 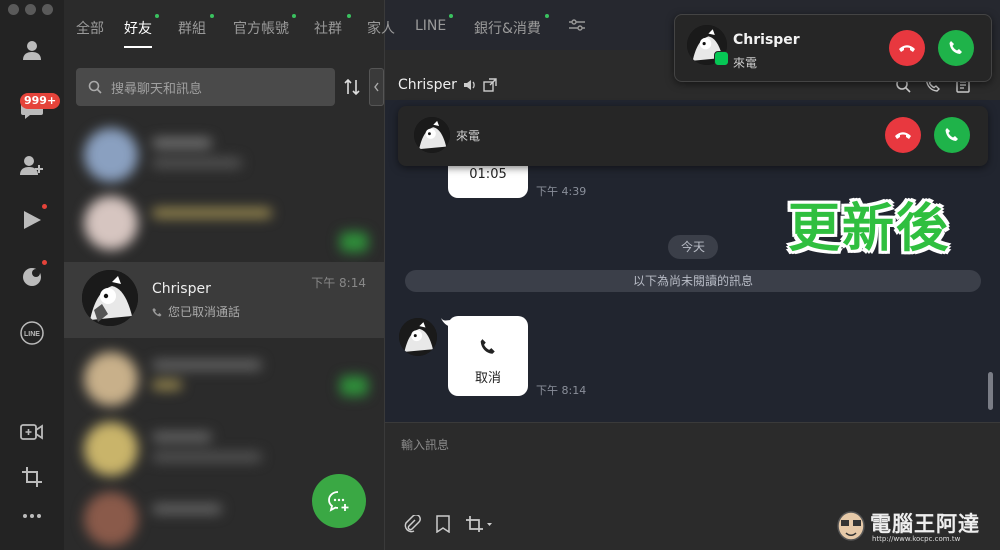 I want to click on chevron-left-icon, so click(x=376, y=87).